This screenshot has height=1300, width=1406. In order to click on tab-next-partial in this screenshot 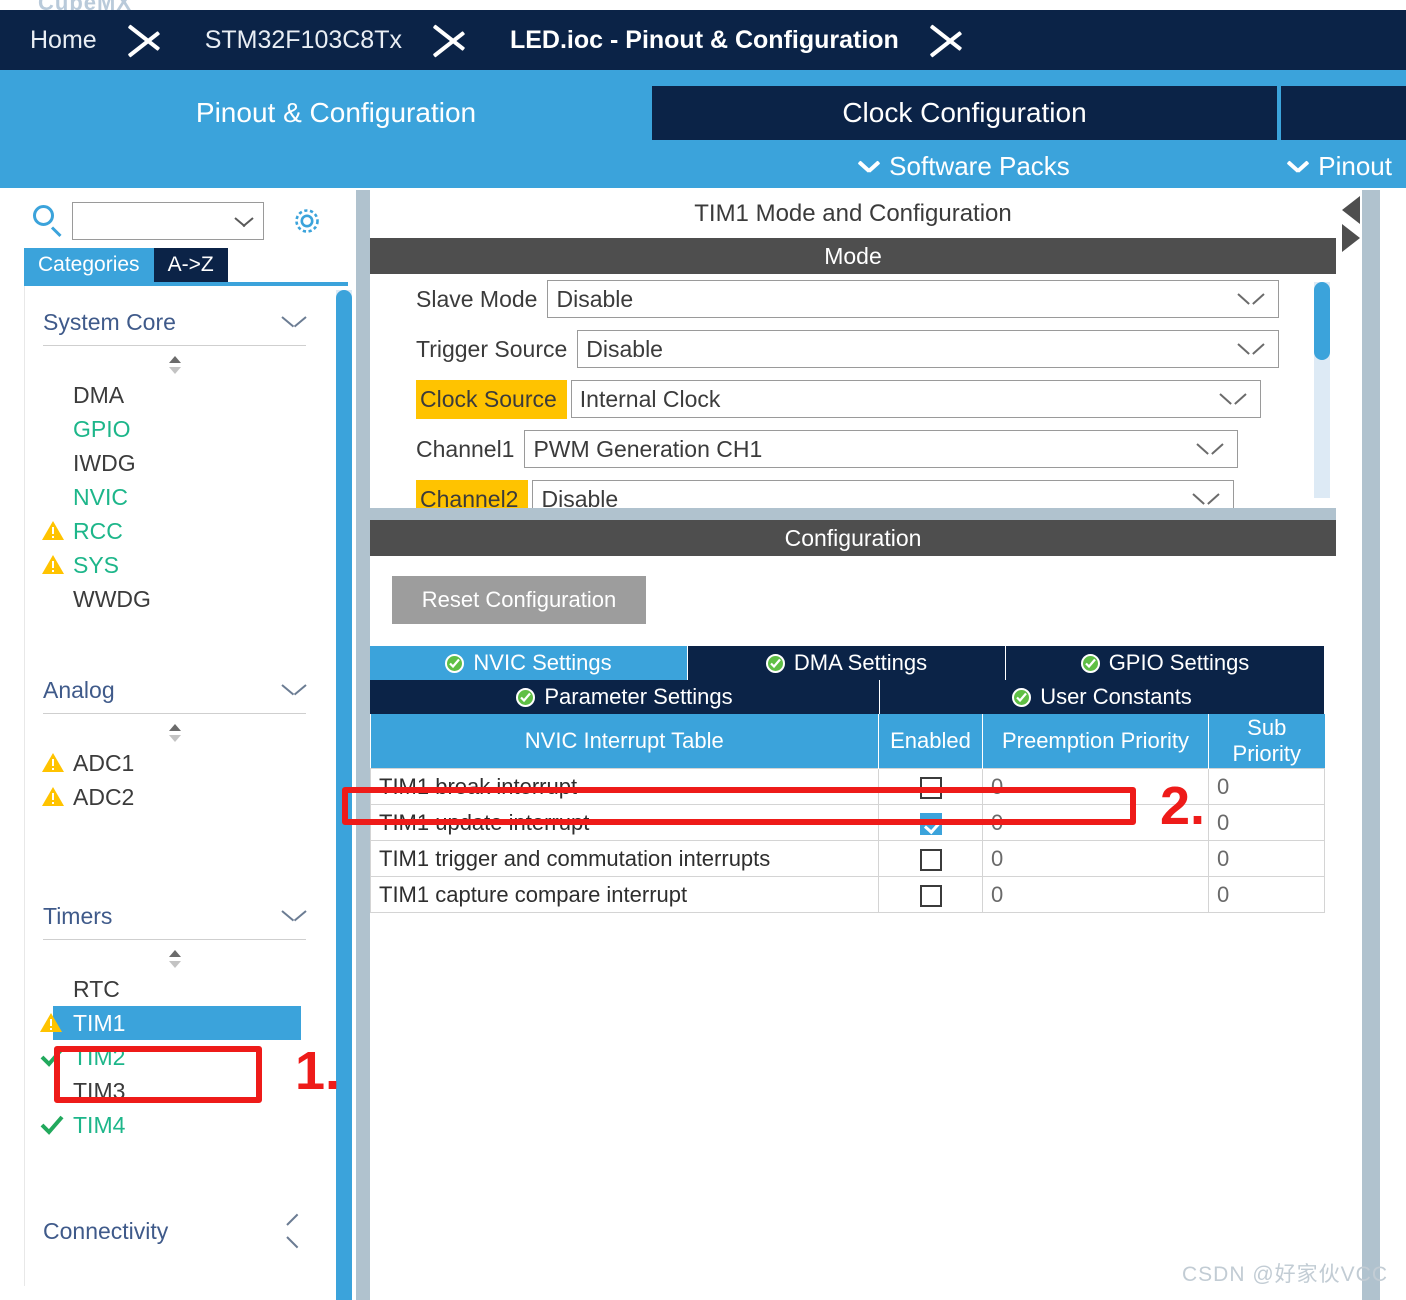, I will do `click(1343, 113)`.